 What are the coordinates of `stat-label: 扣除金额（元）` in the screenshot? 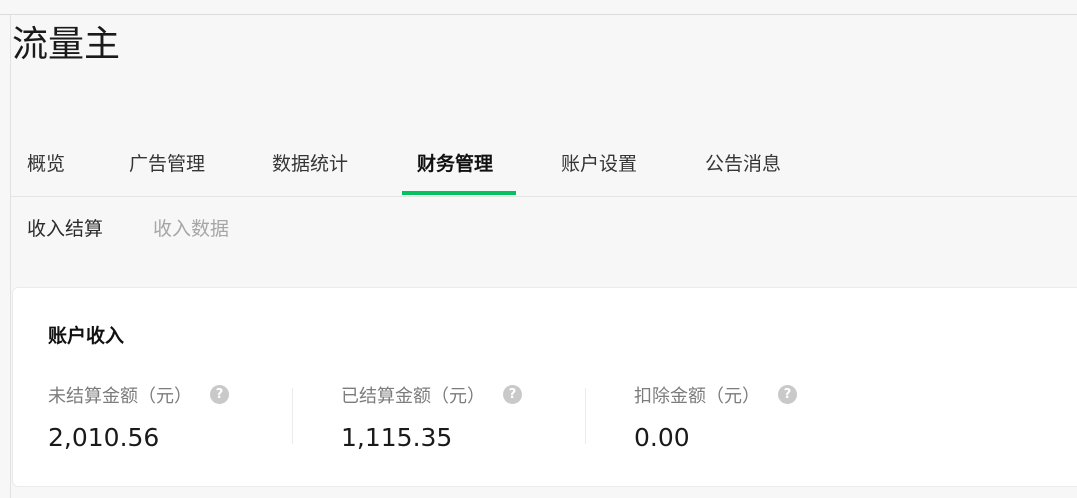 It's located at (697, 396).